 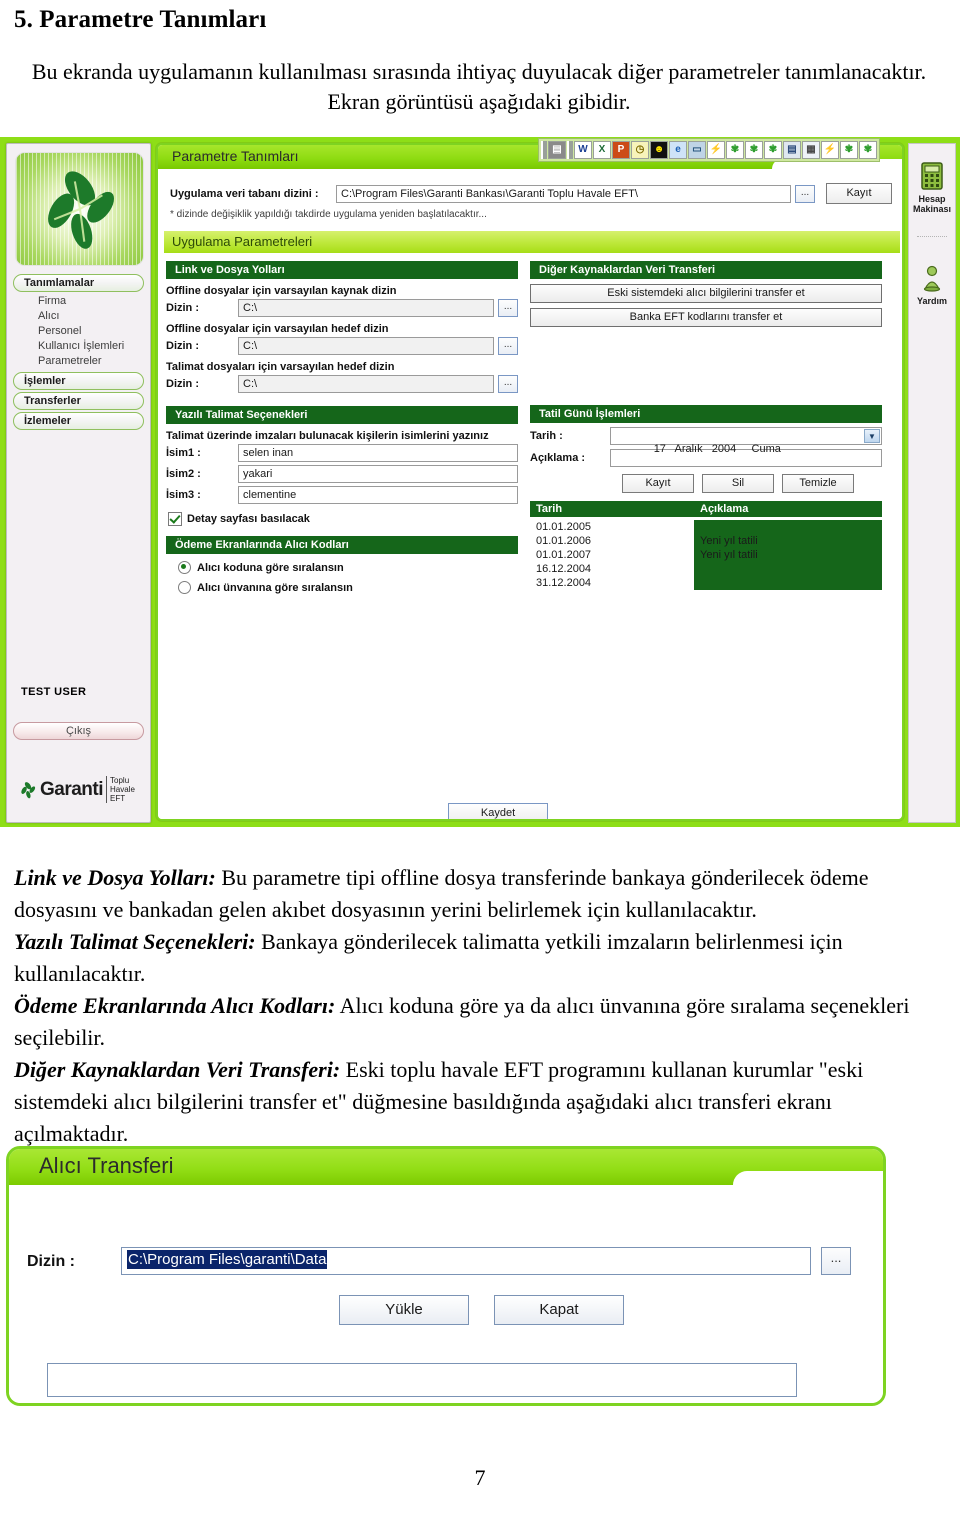 What do you see at coordinates (78, 346) in the screenshot?
I see `sidebar-item-kullanici-islemleri: Kullanıcı İşlemleri` at bounding box center [78, 346].